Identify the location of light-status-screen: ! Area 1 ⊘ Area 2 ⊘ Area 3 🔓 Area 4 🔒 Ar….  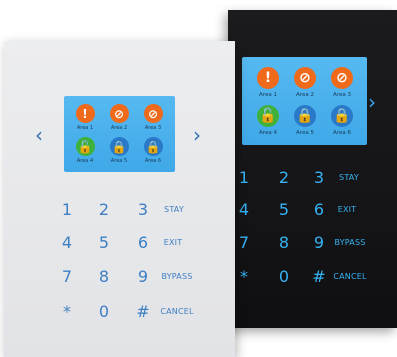
(119, 134).